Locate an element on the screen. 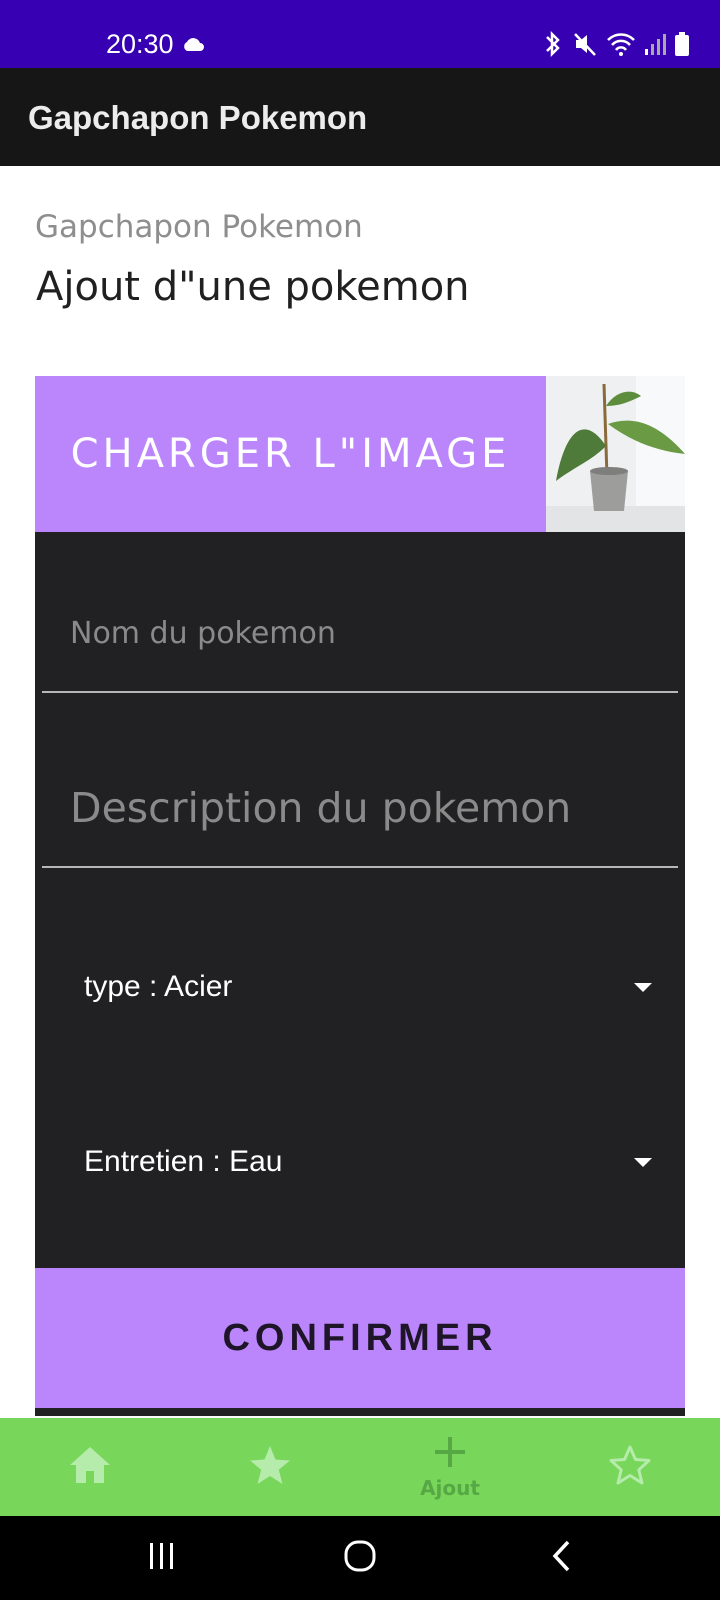  star-outline-icon is located at coordinates (630, 1467).